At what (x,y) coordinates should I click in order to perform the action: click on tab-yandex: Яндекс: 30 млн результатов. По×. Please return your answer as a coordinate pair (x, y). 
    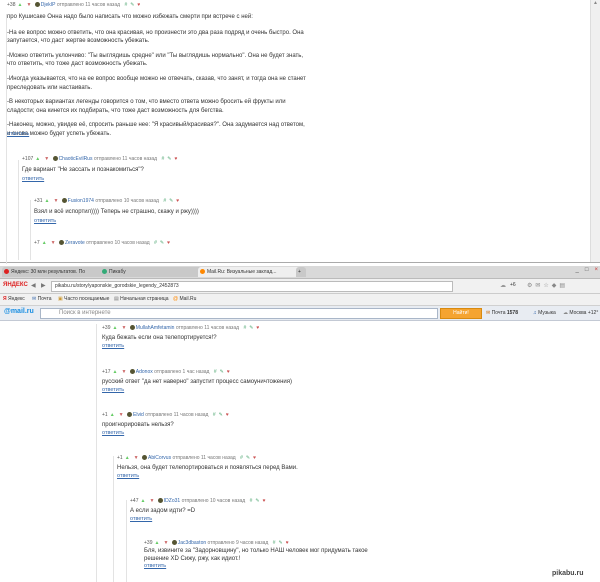
    Looking at the image, I should click on (54, 272).